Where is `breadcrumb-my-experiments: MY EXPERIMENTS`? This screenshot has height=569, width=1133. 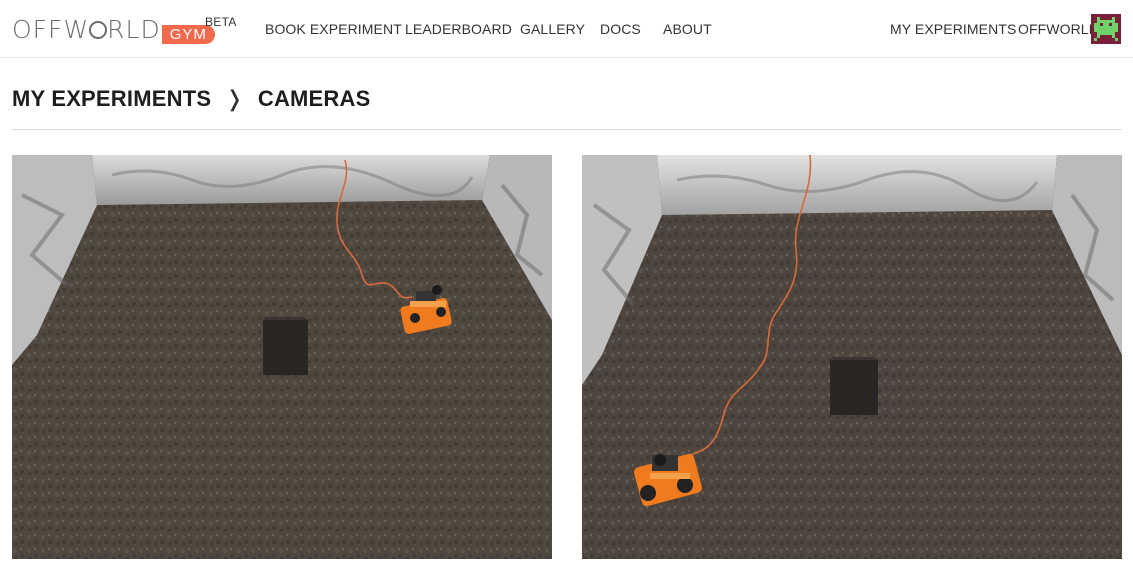 breadcrumb-my-experiments: MY EXPERIMENTS is located at coordinates (111, 99).